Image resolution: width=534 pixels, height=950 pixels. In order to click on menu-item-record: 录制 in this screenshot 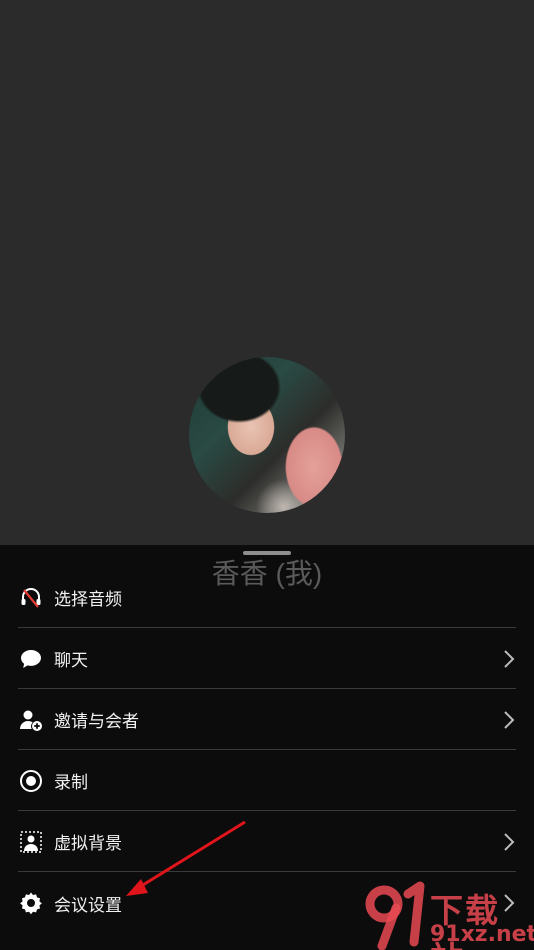, I will do `click(267, 781)`.